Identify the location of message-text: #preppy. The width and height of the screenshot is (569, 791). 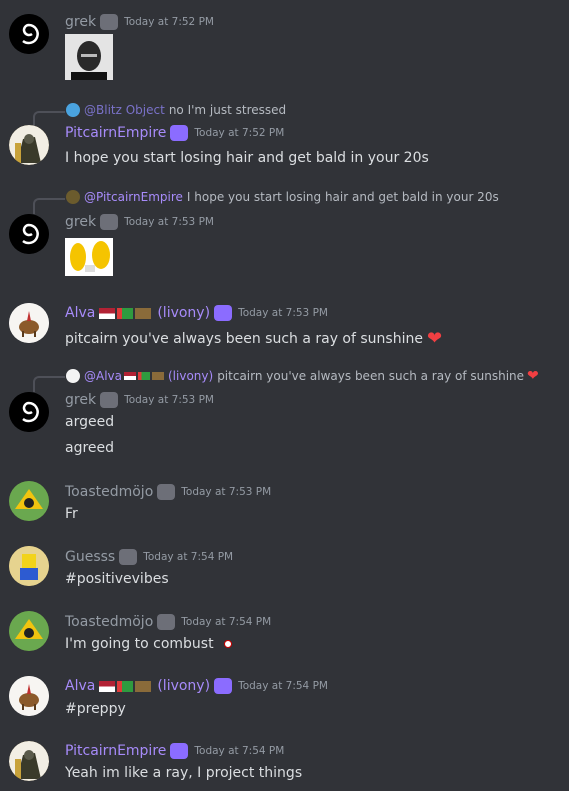
(95, 709).